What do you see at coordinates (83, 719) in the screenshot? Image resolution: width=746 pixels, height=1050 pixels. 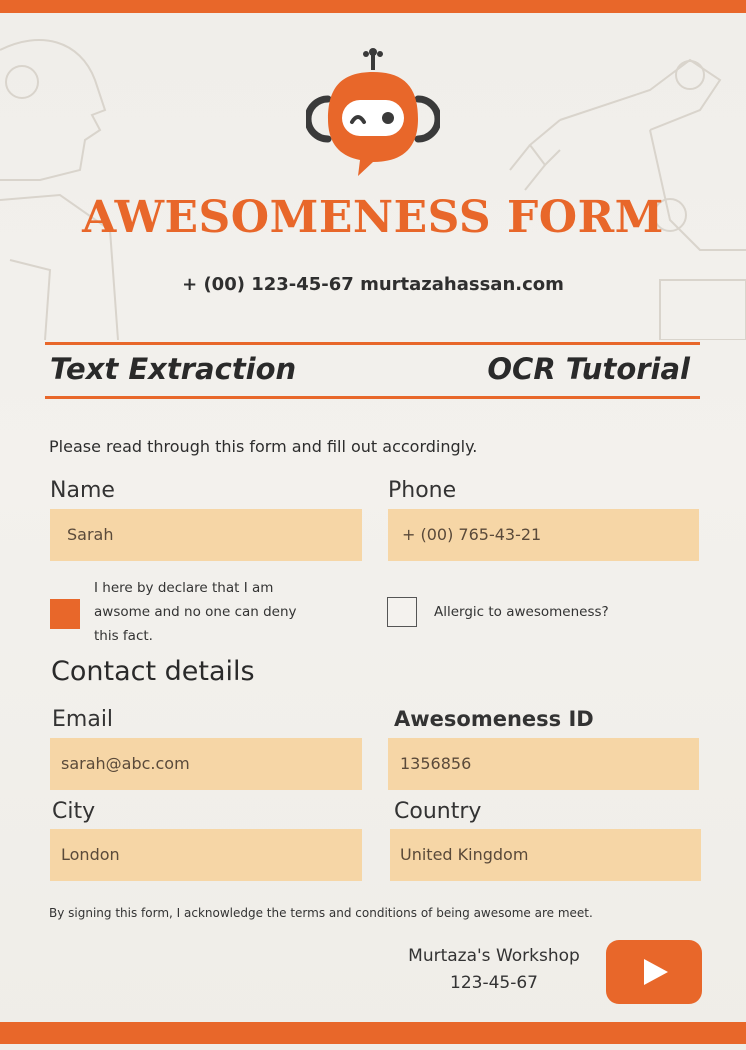 I see `email-label: Email` at bounding box center [83, 719].